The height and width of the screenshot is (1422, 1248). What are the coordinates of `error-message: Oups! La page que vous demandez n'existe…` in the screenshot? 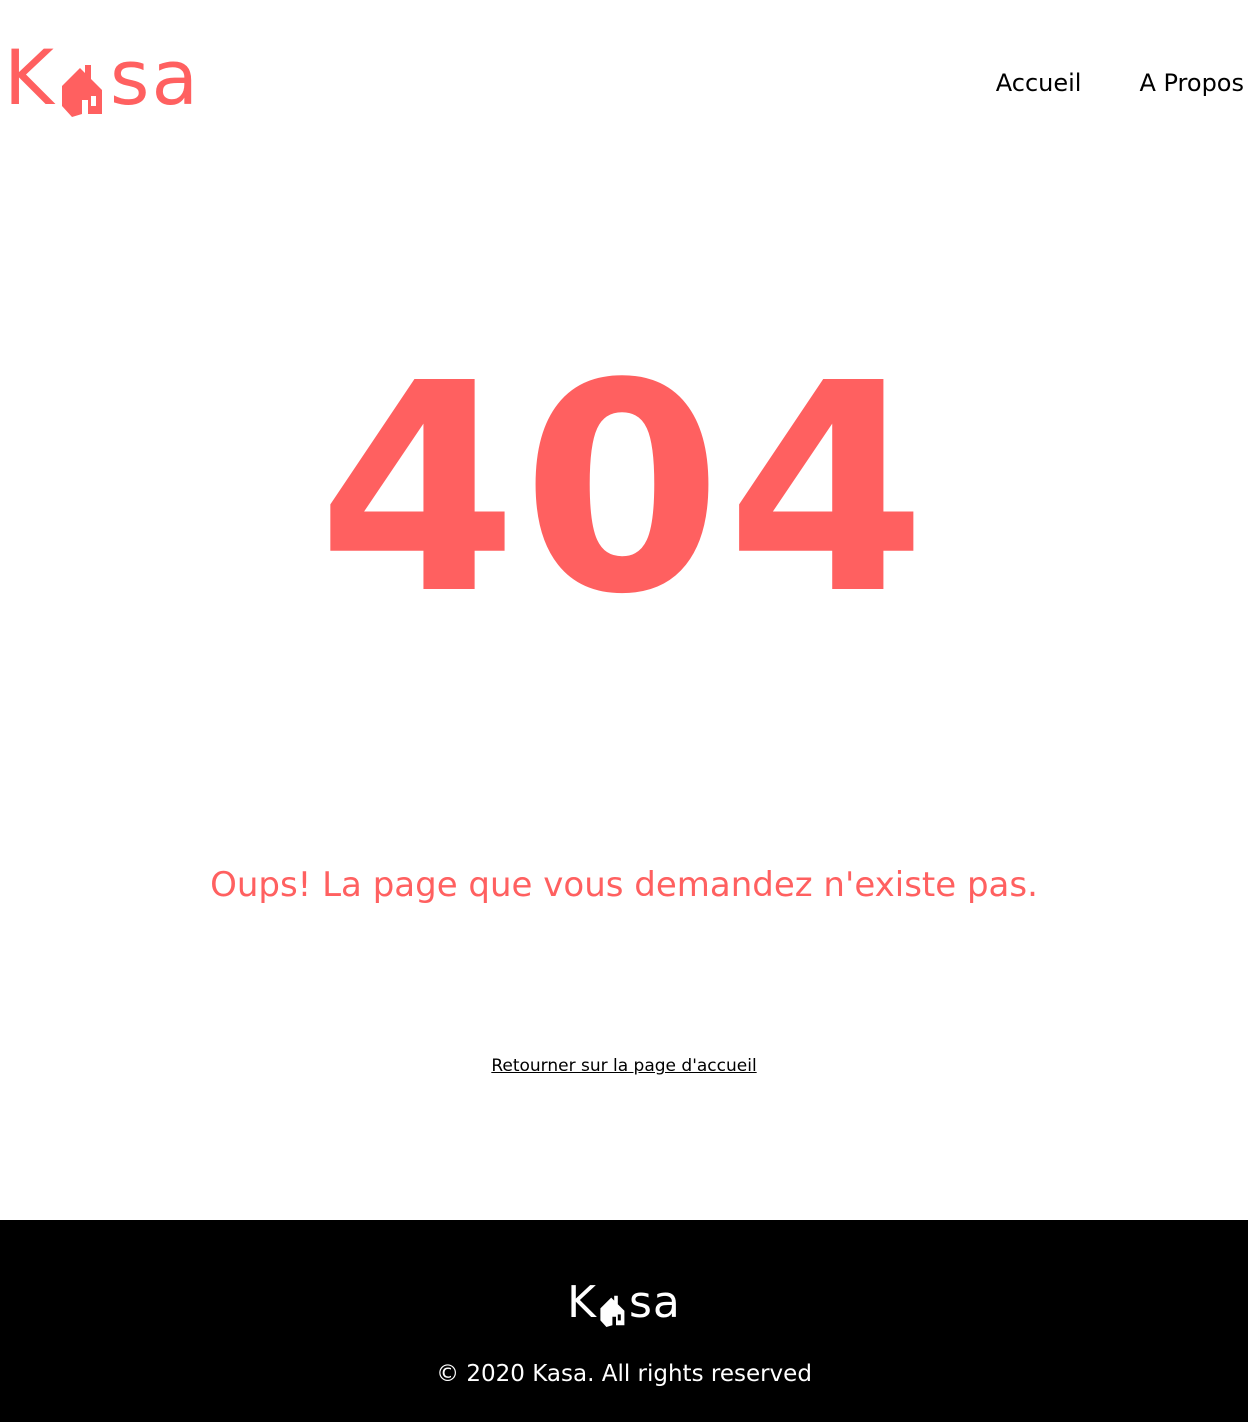 It's located at (624, 885).